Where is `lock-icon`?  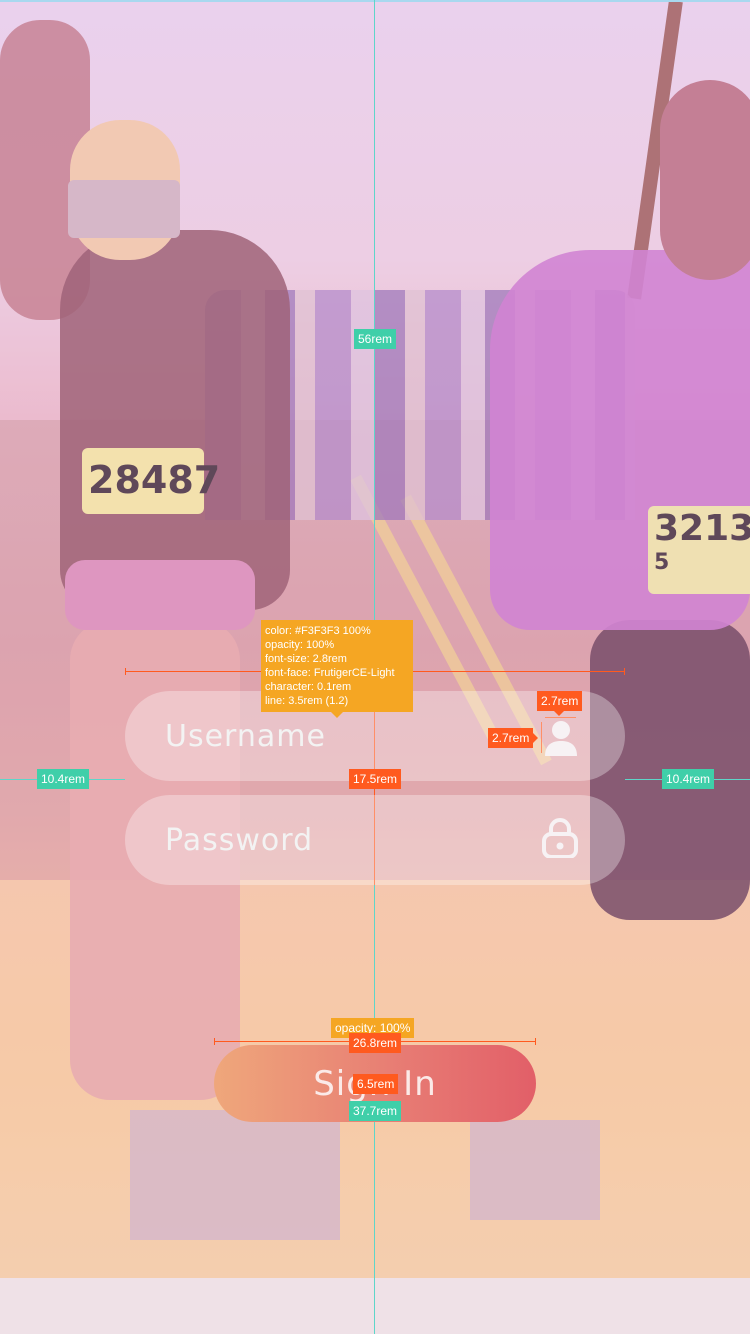 lock-icon is located at coordinates (560, 838).